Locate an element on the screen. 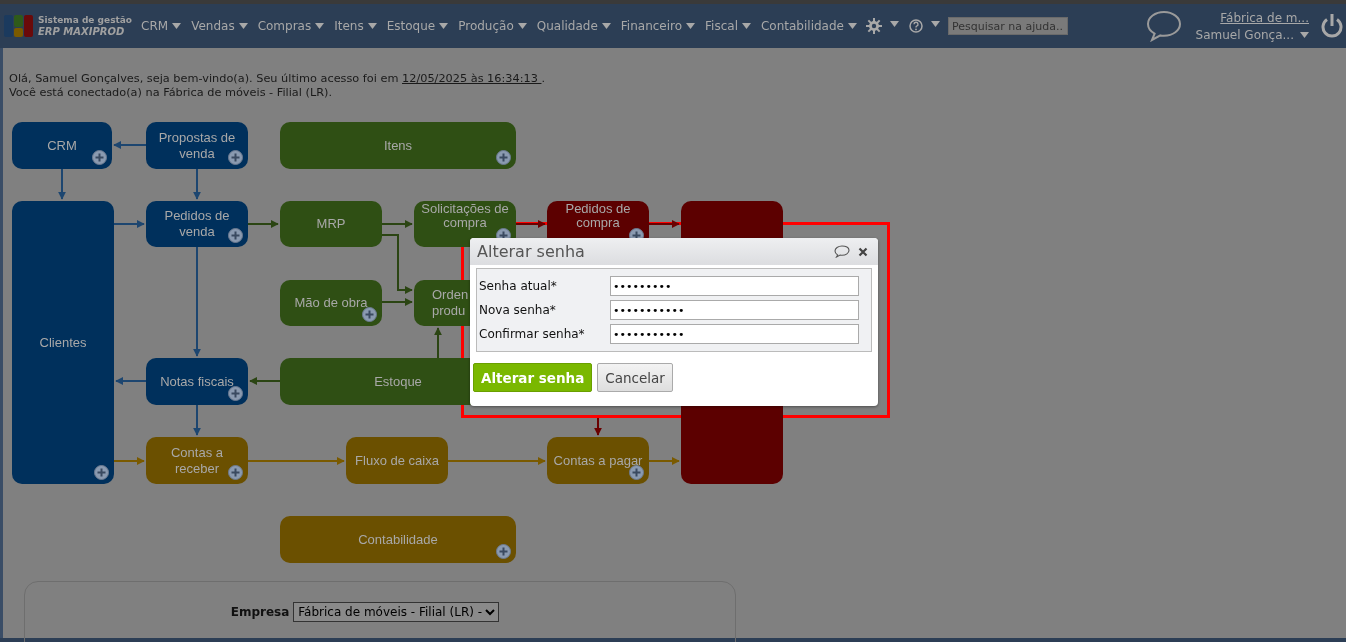  module-node: Itens is located at coordinates (398, 145).